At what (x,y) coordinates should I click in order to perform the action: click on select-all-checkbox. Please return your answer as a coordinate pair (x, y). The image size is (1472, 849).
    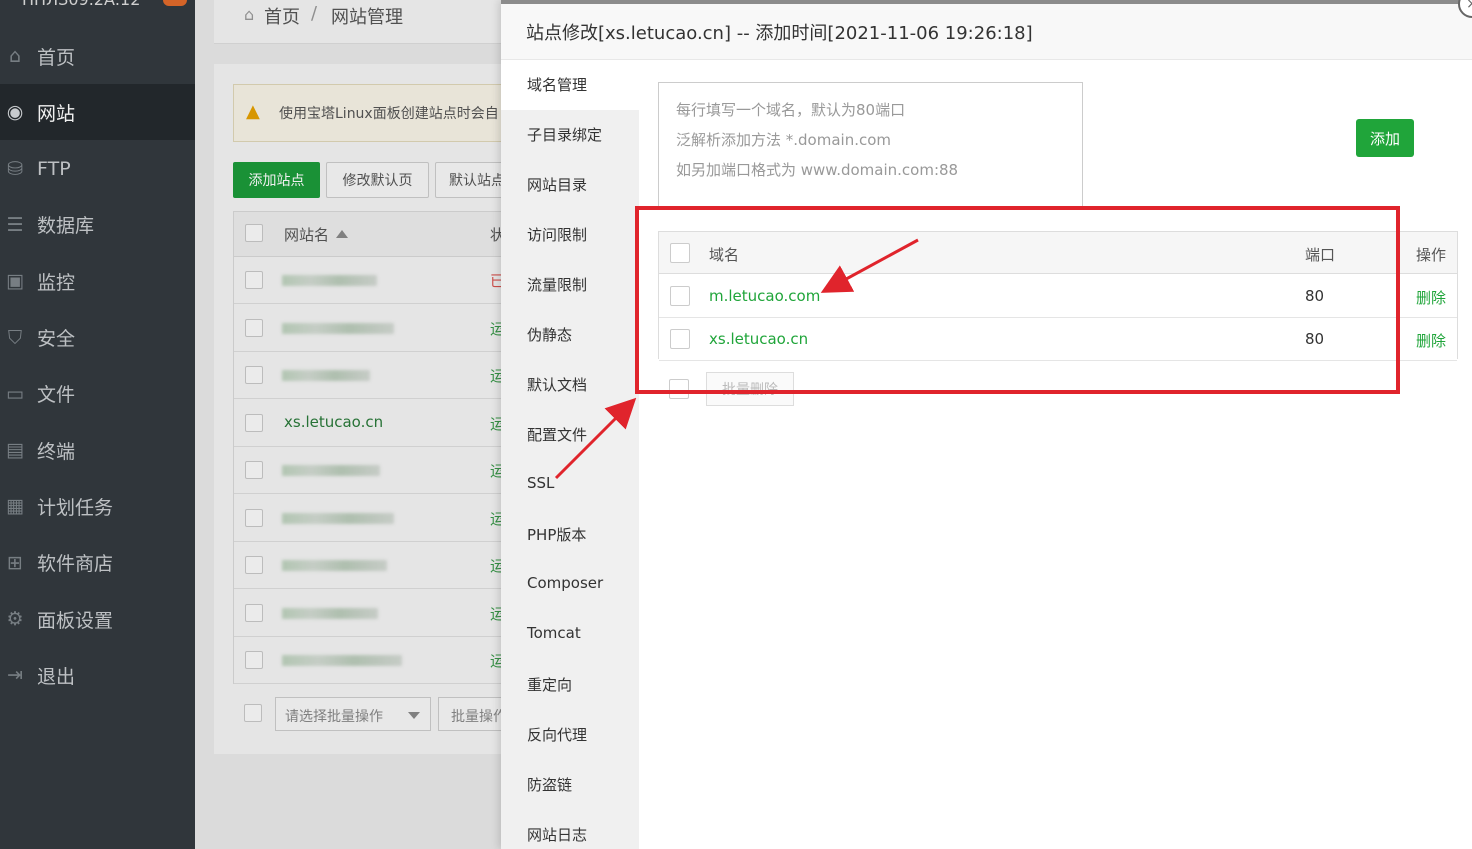
    Looking at the image, I should click on (254, 233).